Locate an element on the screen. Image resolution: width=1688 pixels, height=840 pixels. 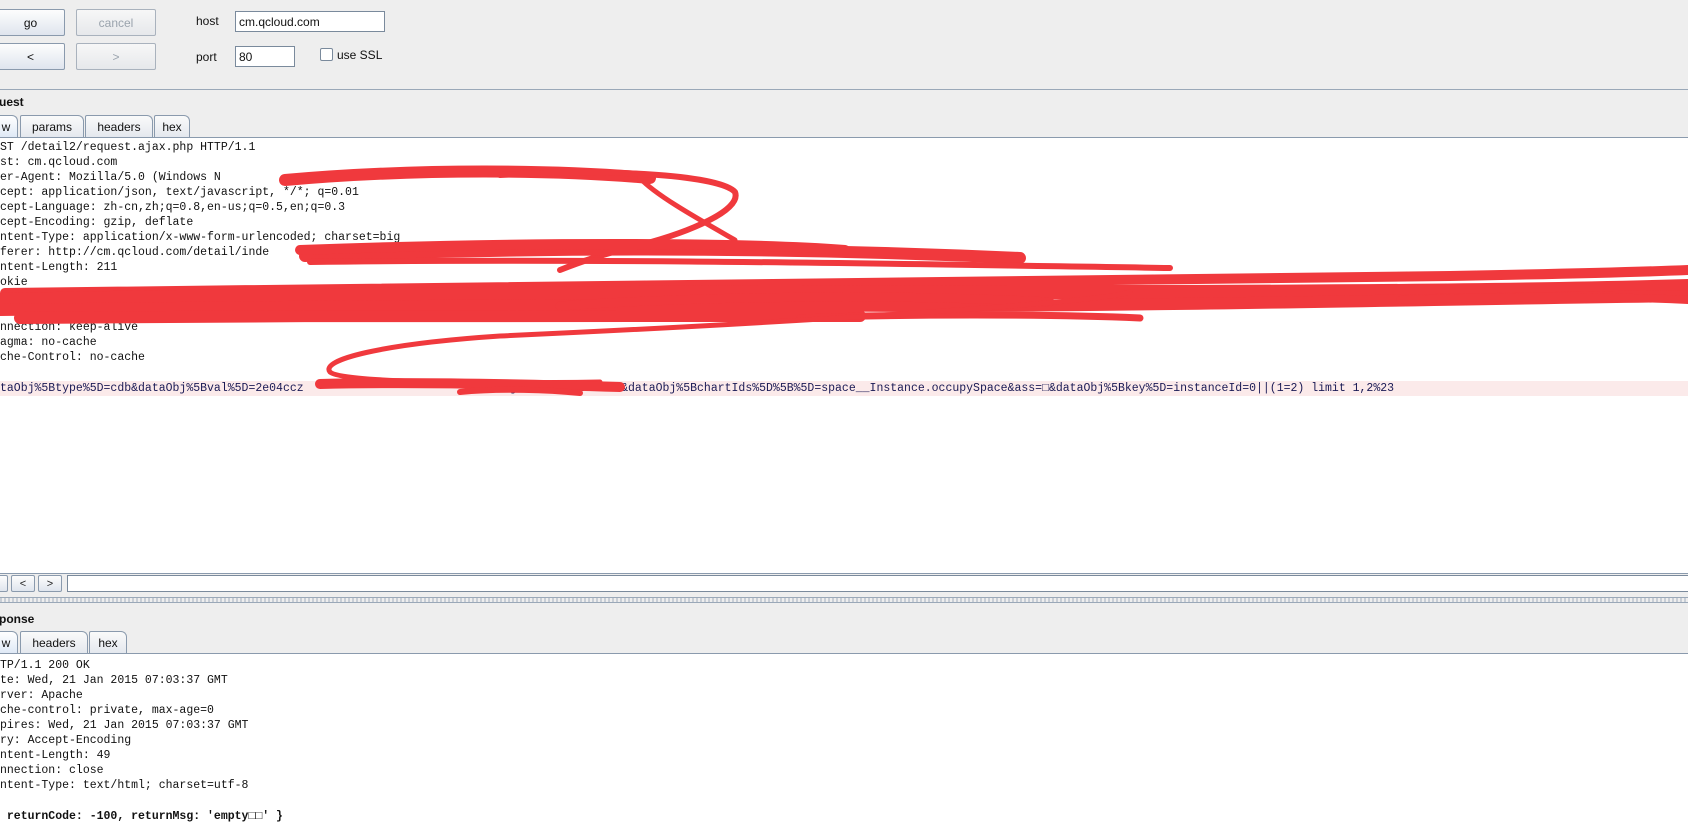
tab-request-raw: w is located at coordinates (9, 126).